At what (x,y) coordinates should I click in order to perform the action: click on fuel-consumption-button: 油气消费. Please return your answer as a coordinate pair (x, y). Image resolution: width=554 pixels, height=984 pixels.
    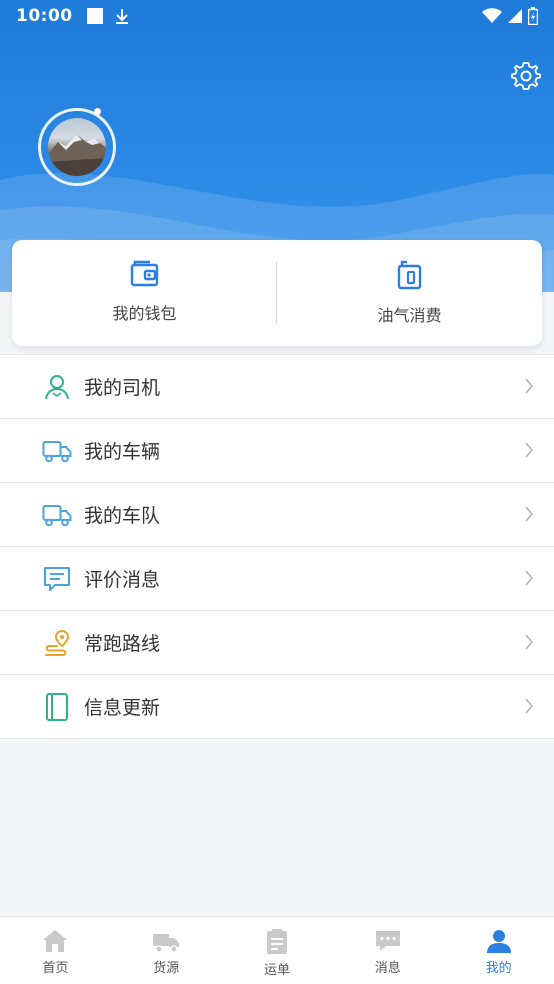
    Looking at the image, I should click on (409, 293).